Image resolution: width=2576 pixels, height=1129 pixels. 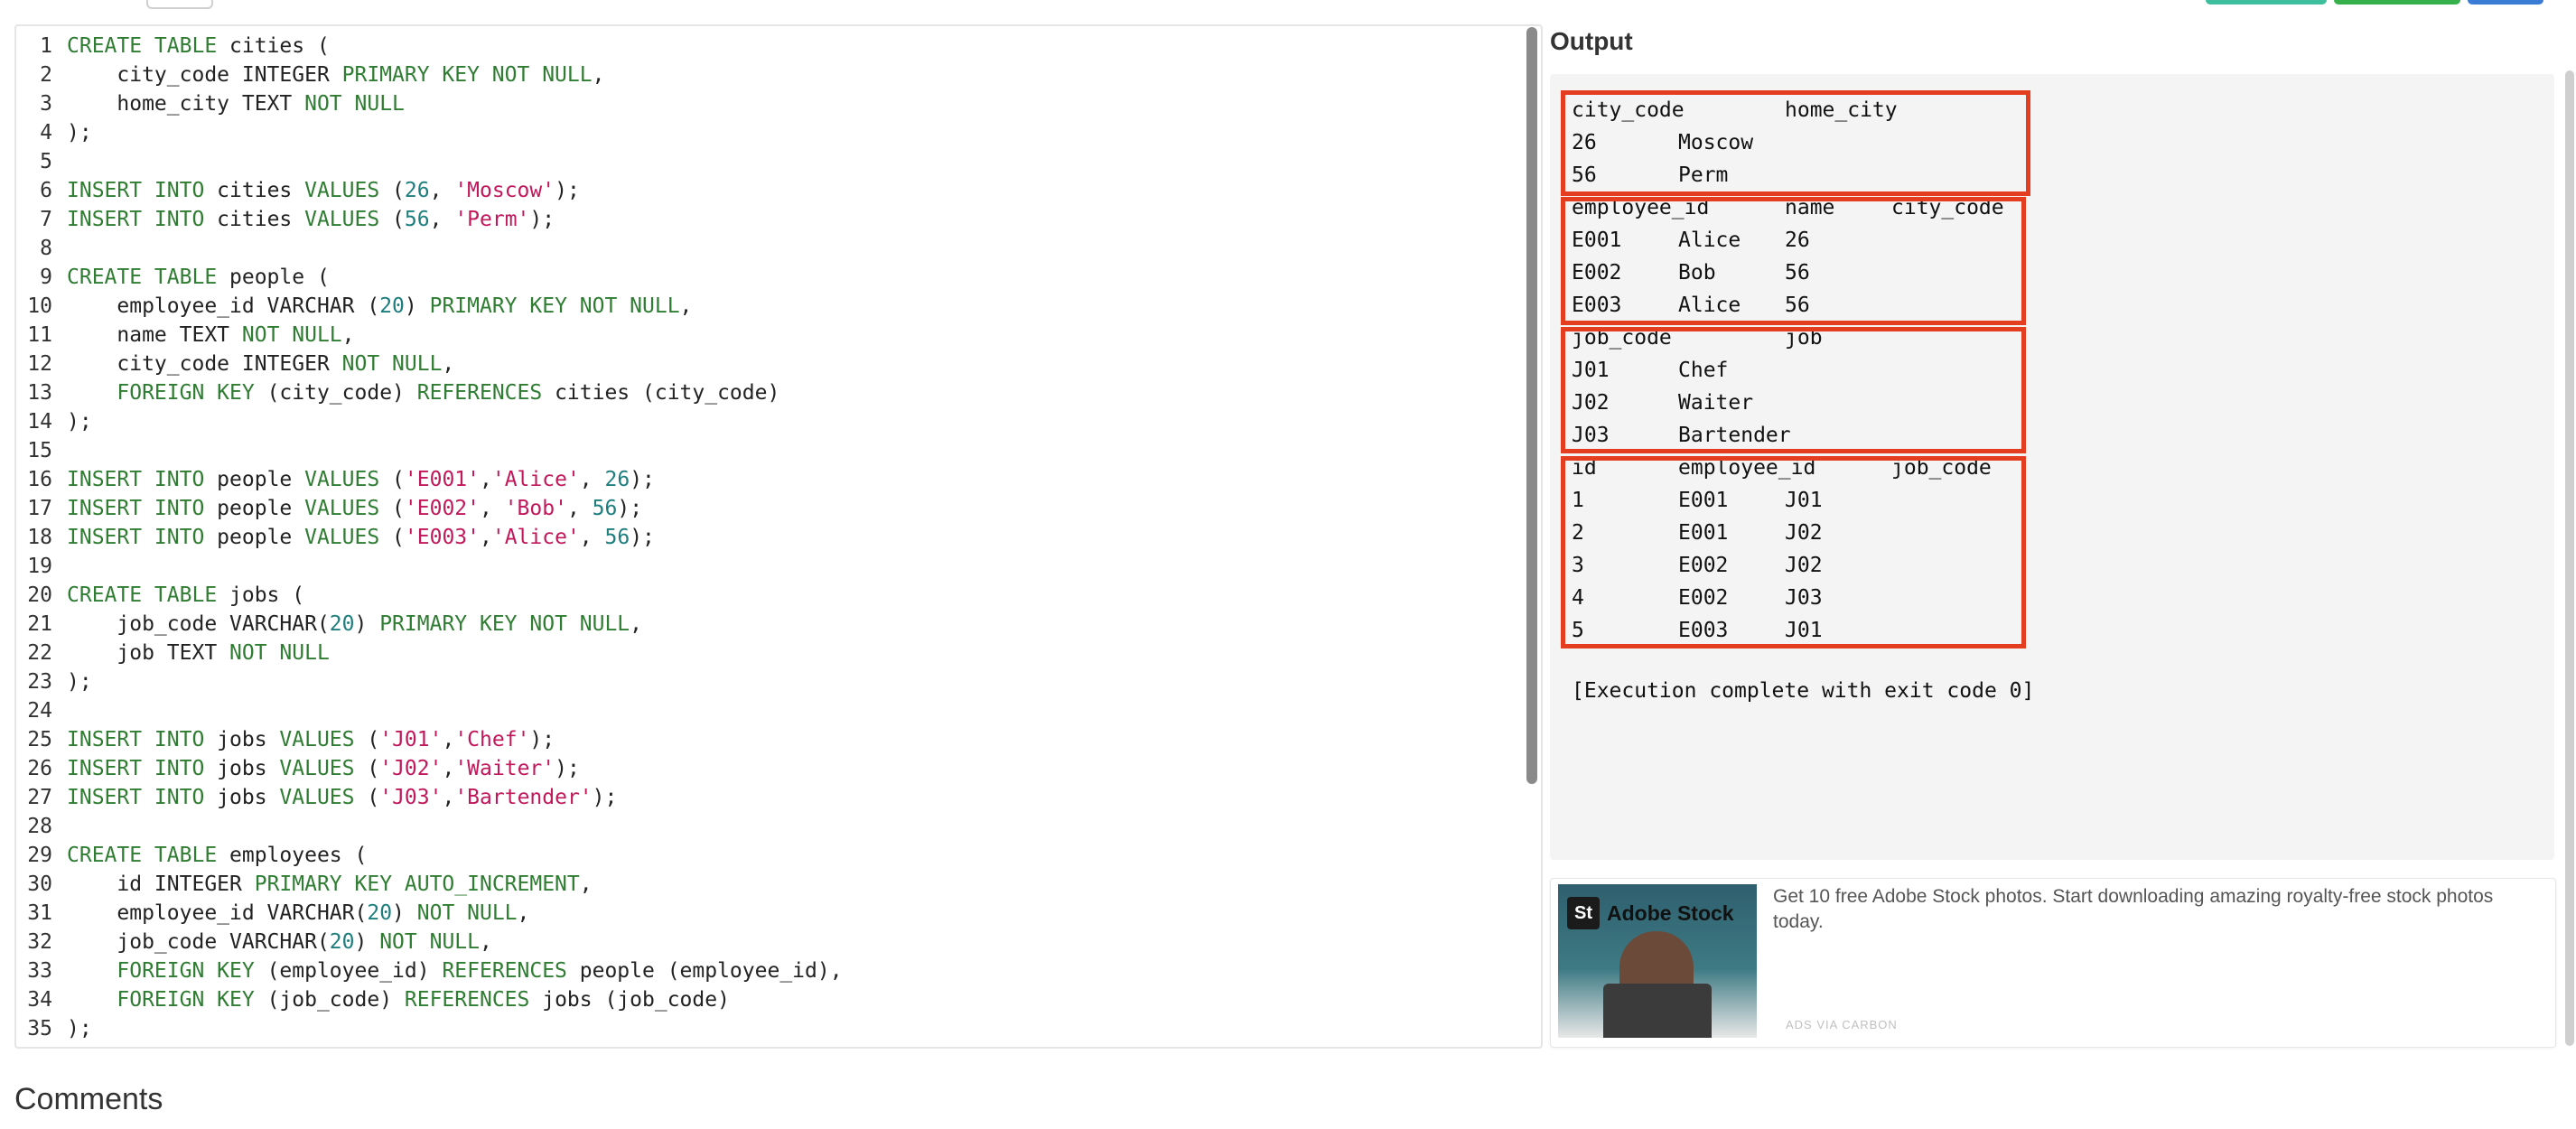 What do you see at coordinates (39, 826) in the screenshot?
I see `line-number: 28` at bounding box center [39, 826].